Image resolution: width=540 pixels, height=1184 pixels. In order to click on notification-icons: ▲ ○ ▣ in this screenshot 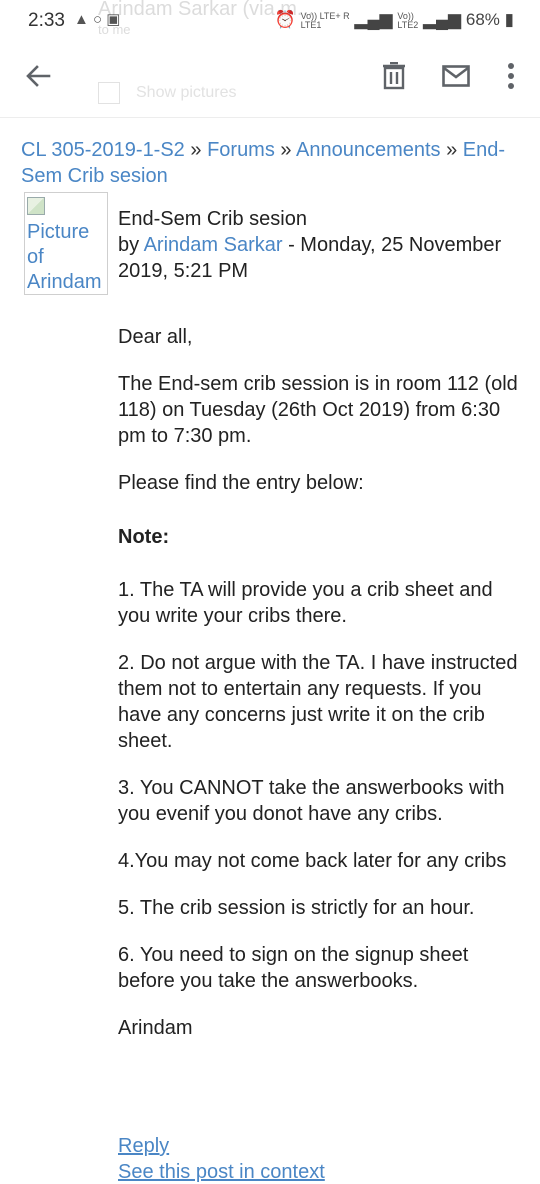, I will do `click(97, 19)`.